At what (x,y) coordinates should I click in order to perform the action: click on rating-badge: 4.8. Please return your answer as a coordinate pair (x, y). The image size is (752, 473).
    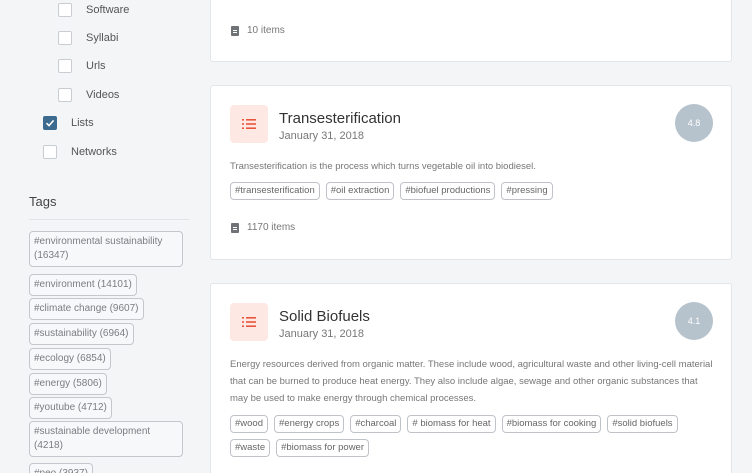
    Looking at the image, I should click on (694, 123).